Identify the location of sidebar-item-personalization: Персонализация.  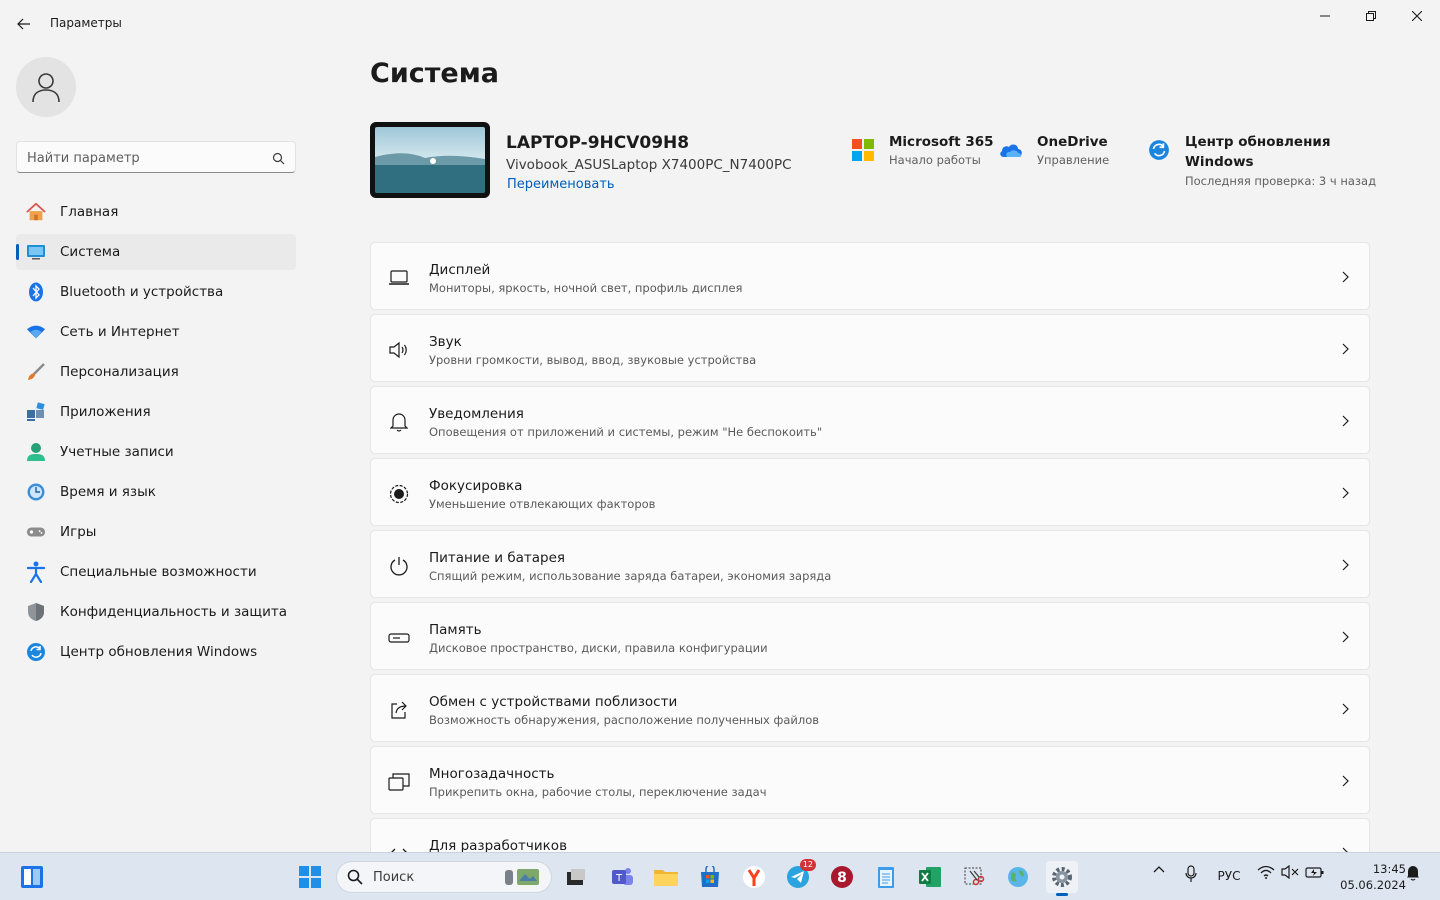
(156, 372).